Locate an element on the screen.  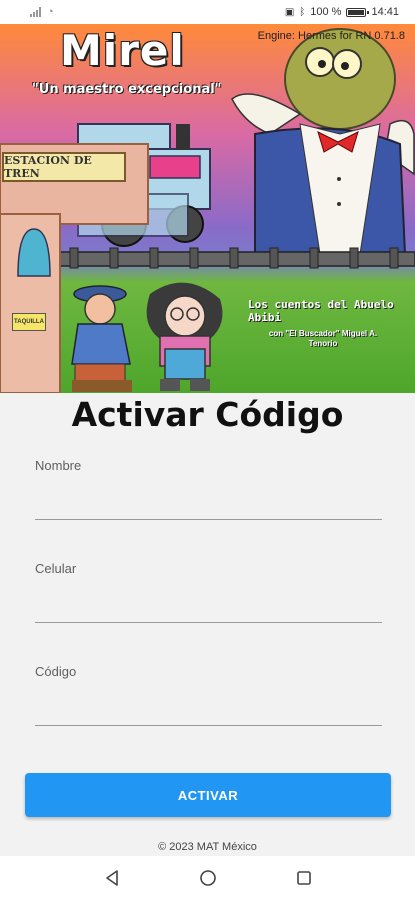
status-left: ◔ is located at coordinates (42, 12).